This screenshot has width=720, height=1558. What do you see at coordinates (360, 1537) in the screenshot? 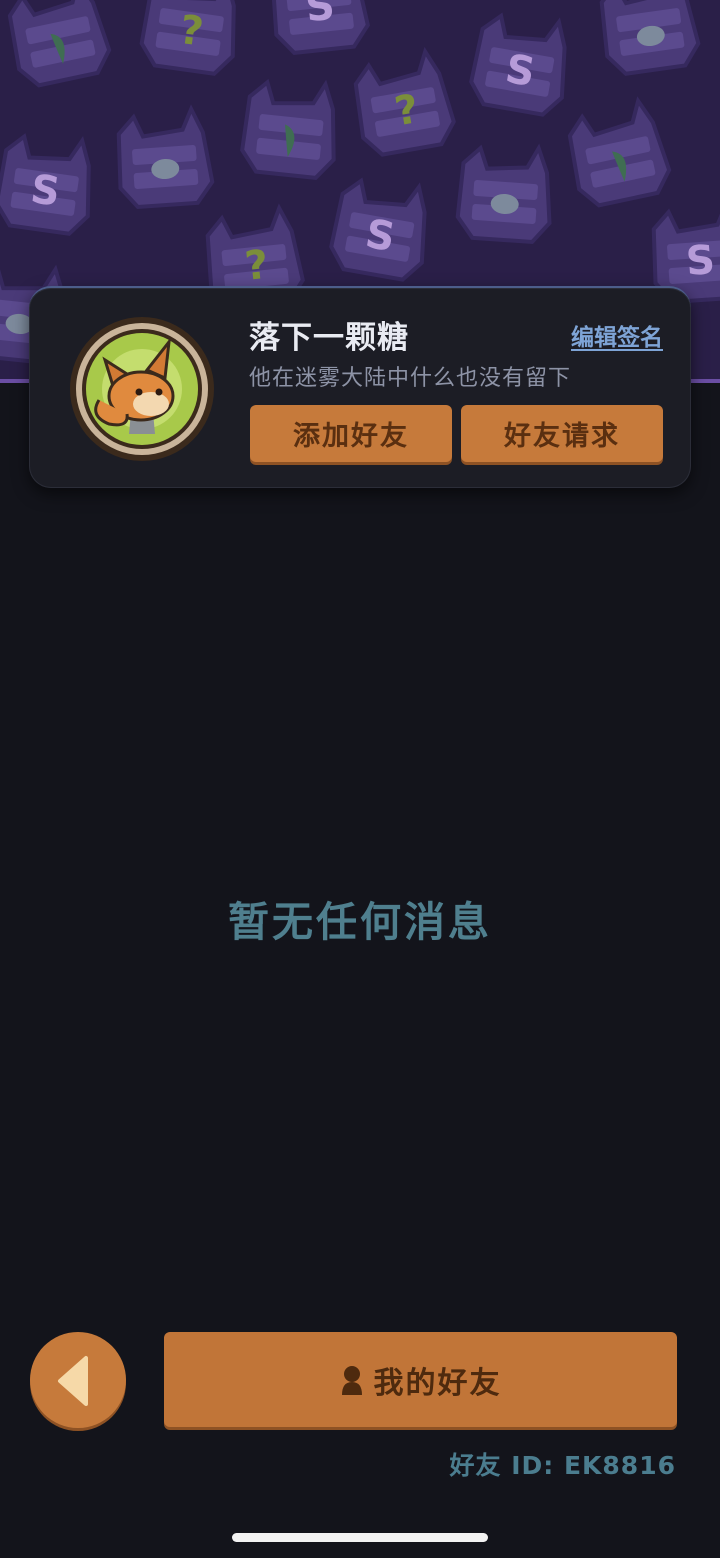
I see `home-indicator` at bounding box center [360, 1537].